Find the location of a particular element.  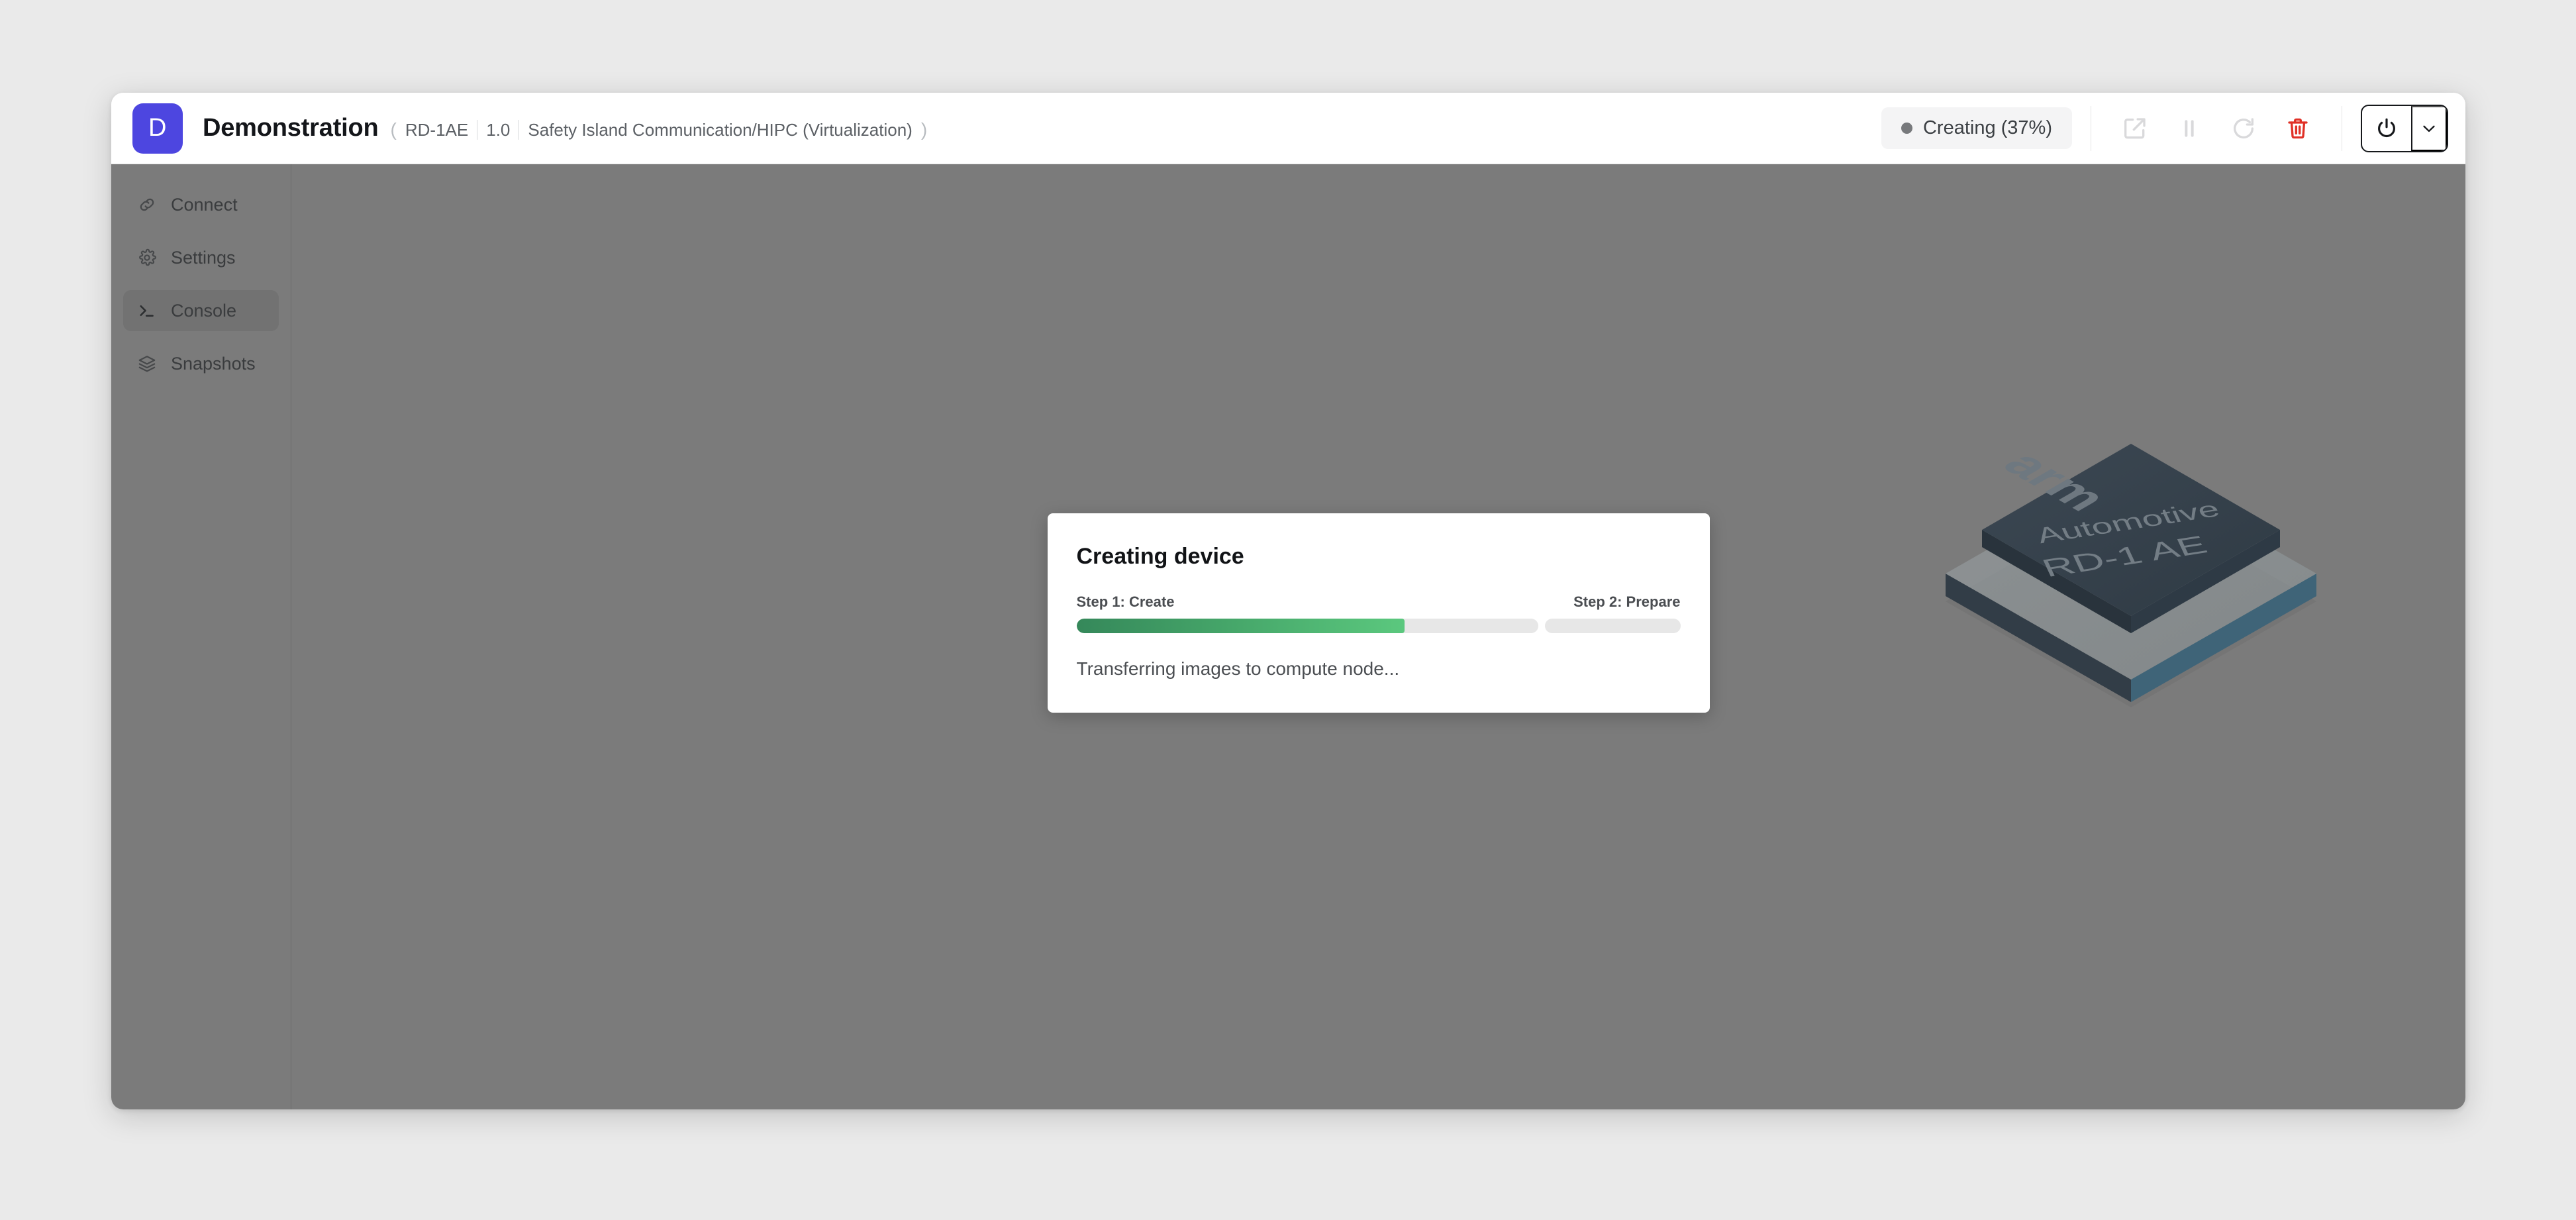

progress-segment-1-fill is located at coordinates (1240, 626).